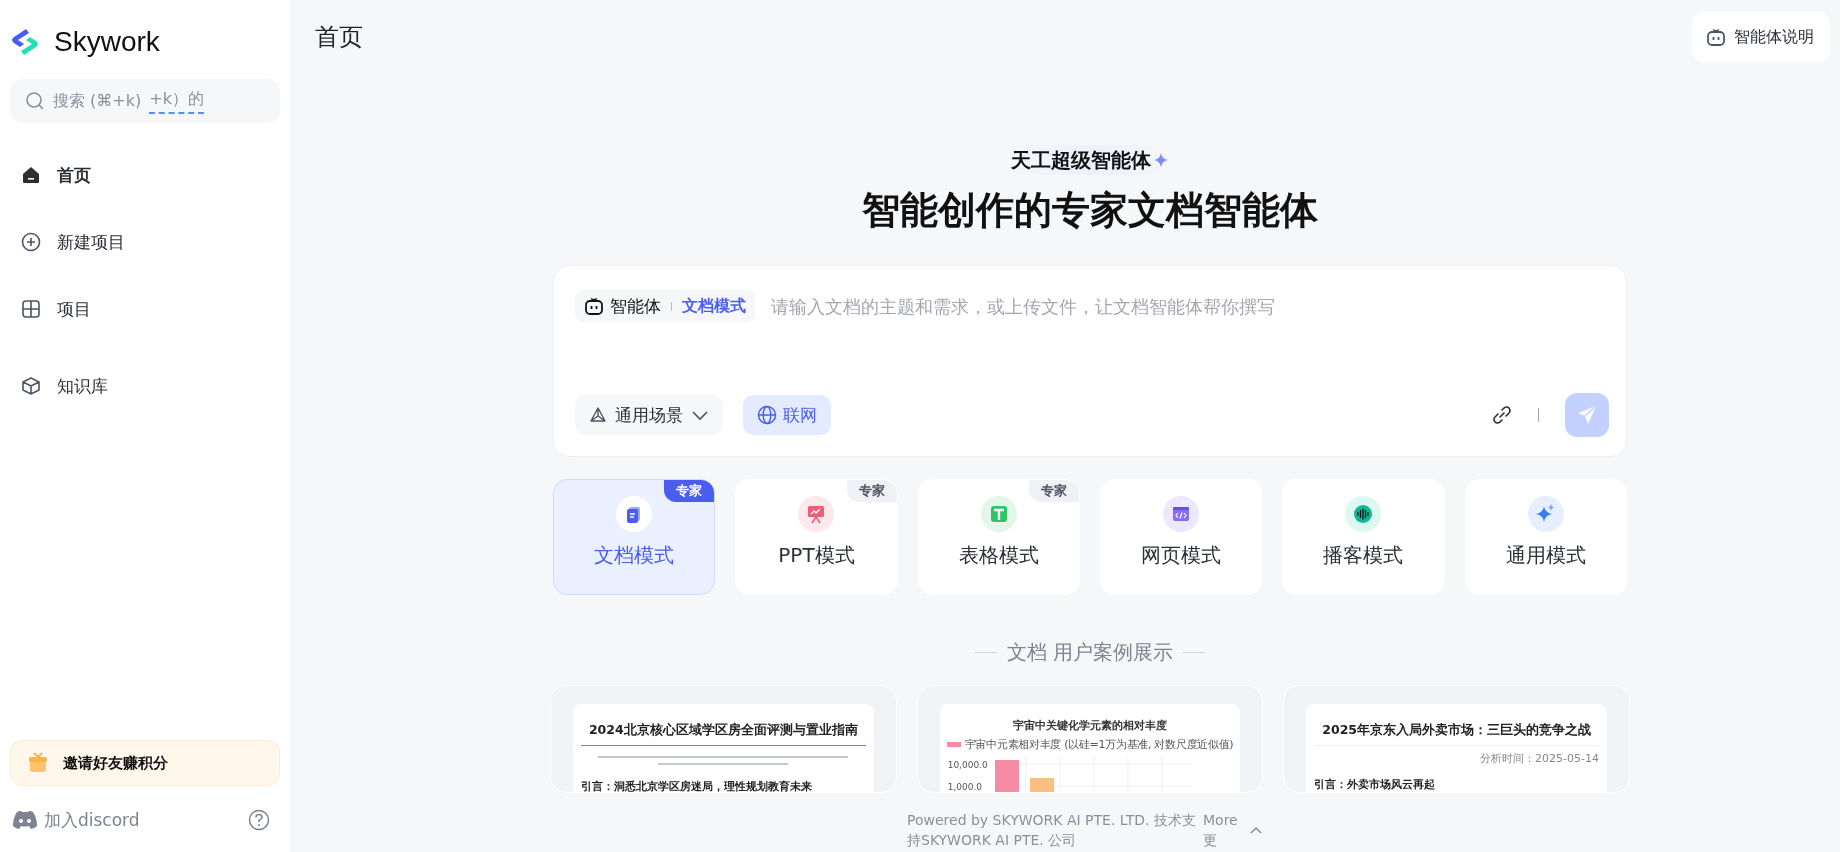 The image size is (1840, 852). What do you see at coordinates (1363, 514) in the screenshot?
I see `waveform-icon` at bounding box center [1363, 514].